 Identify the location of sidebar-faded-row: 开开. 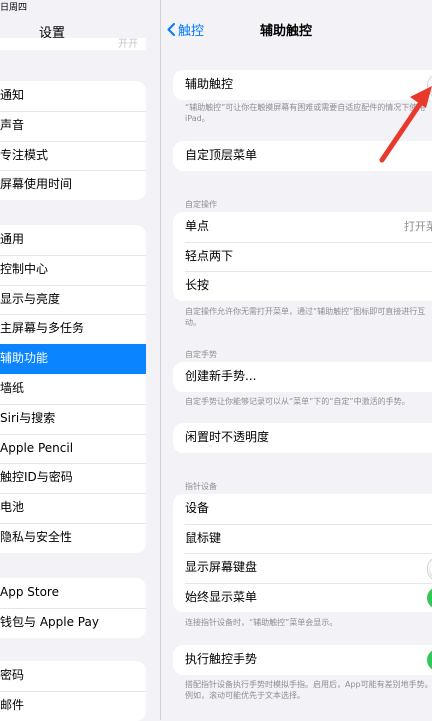
(73, 44).